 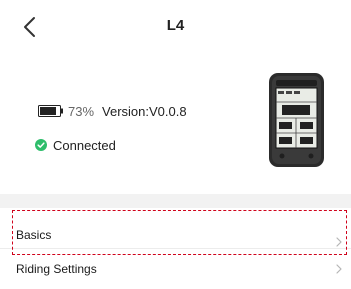 I want to click on bike-computer-image, so click(x=296, y=120).